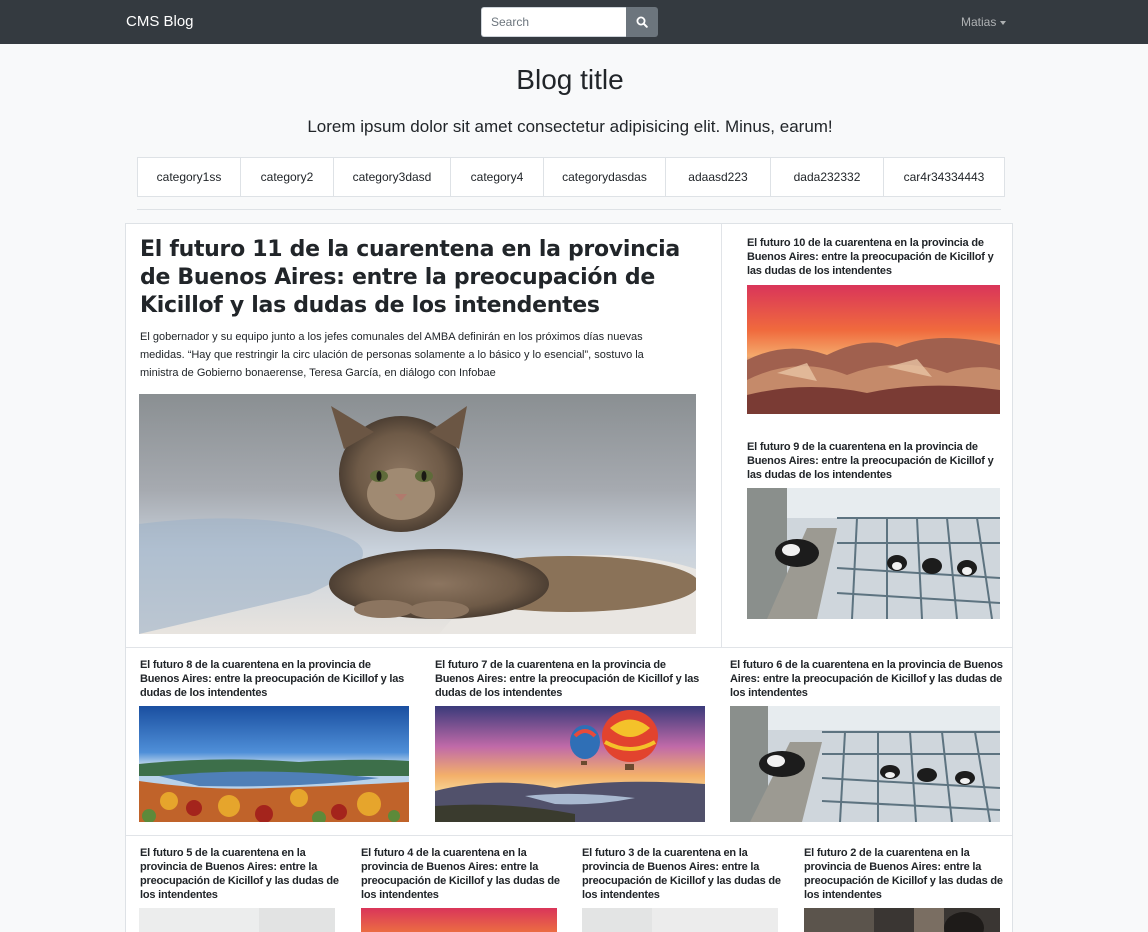  I want to click on featured-post-image, so click(417, 514).